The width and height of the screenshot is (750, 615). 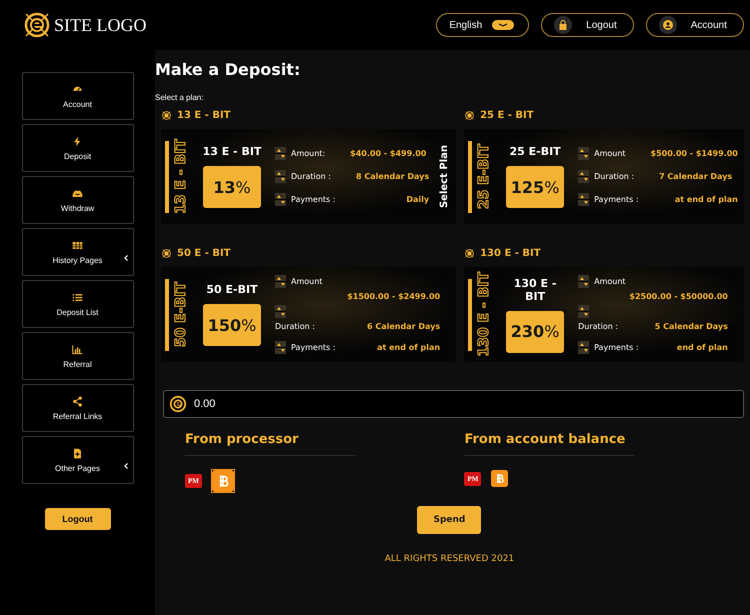 I want to click on sidebar-item: Deposit, so click(x=78, y=148).